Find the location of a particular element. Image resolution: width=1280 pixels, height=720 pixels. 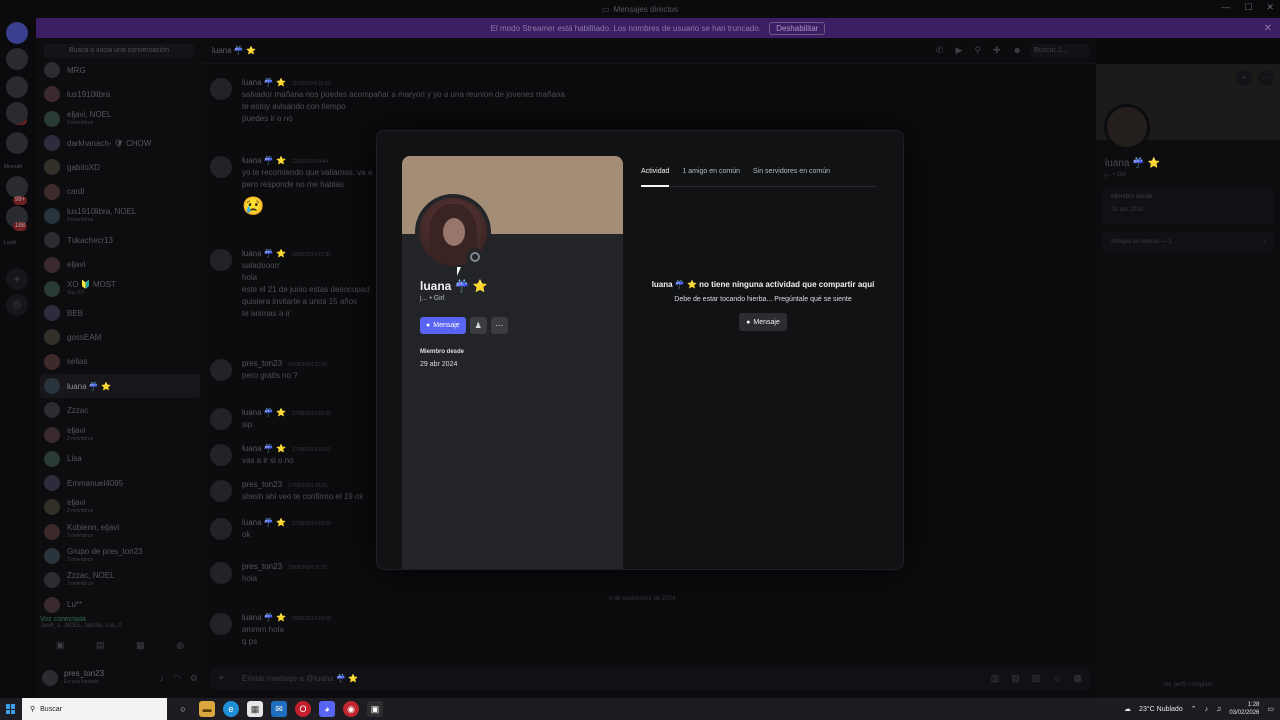

voice-call-icon: ✆ is located at coordinates (940, 50).